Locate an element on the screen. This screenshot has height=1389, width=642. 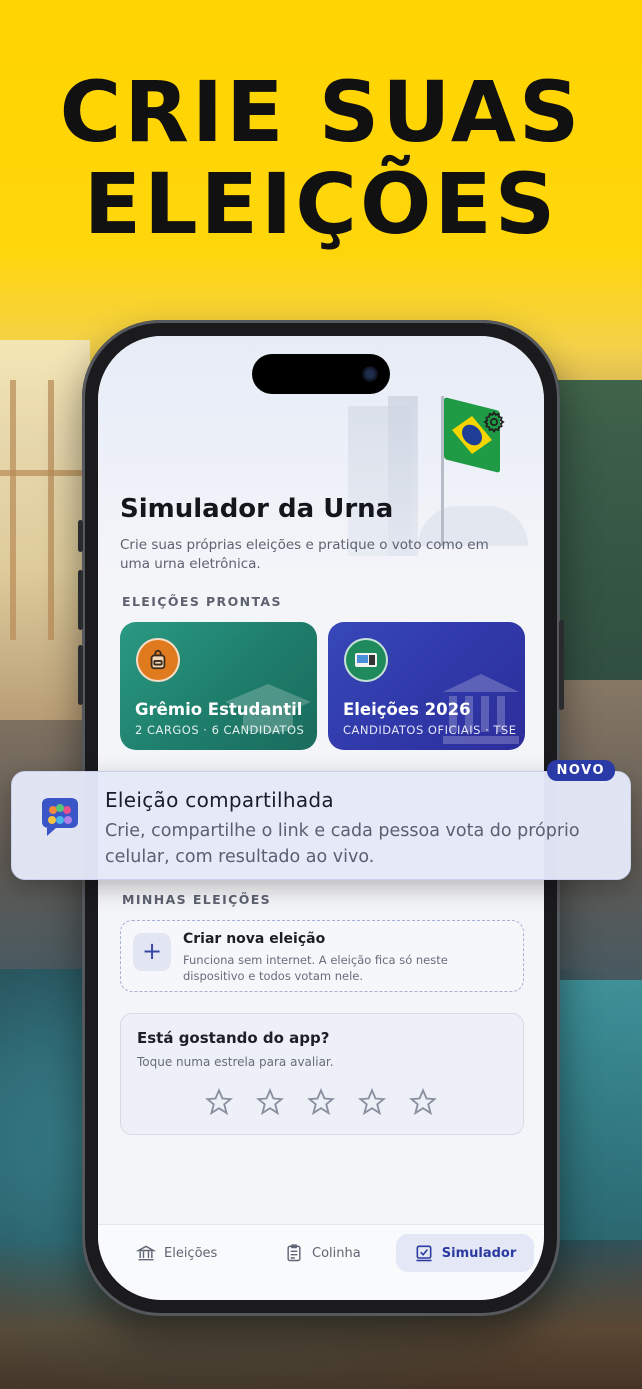
phone-power-button is located at coordinates (561, 665).